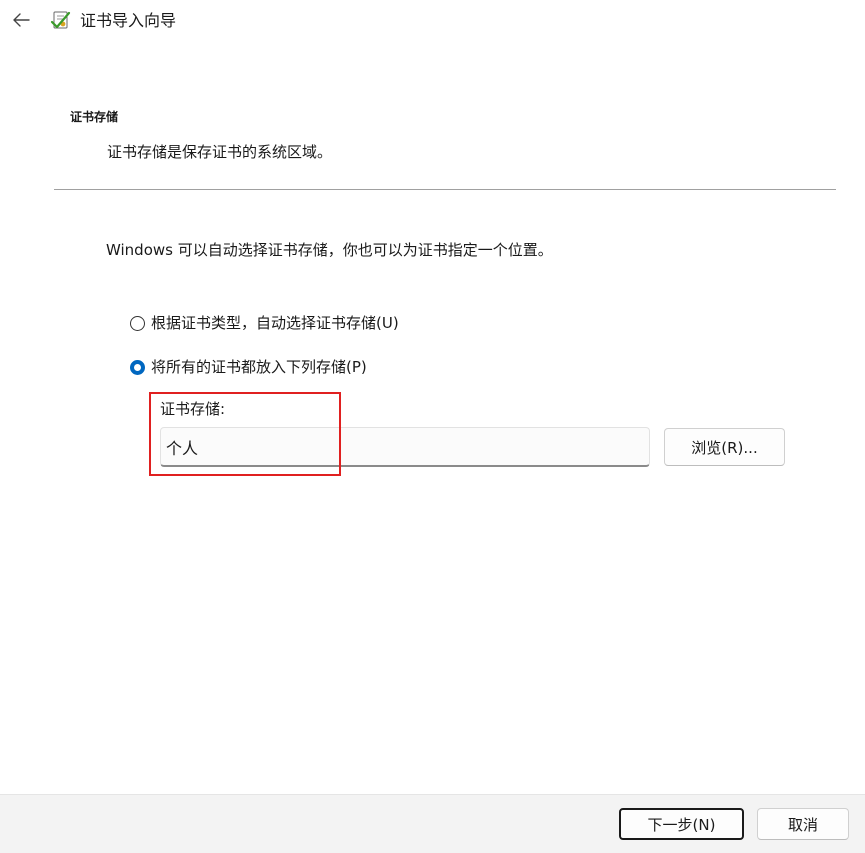  What do you see at coordinates (405, 447) in the screenshot?
I see `certificate-store-field` at bounding box center [405, 447].